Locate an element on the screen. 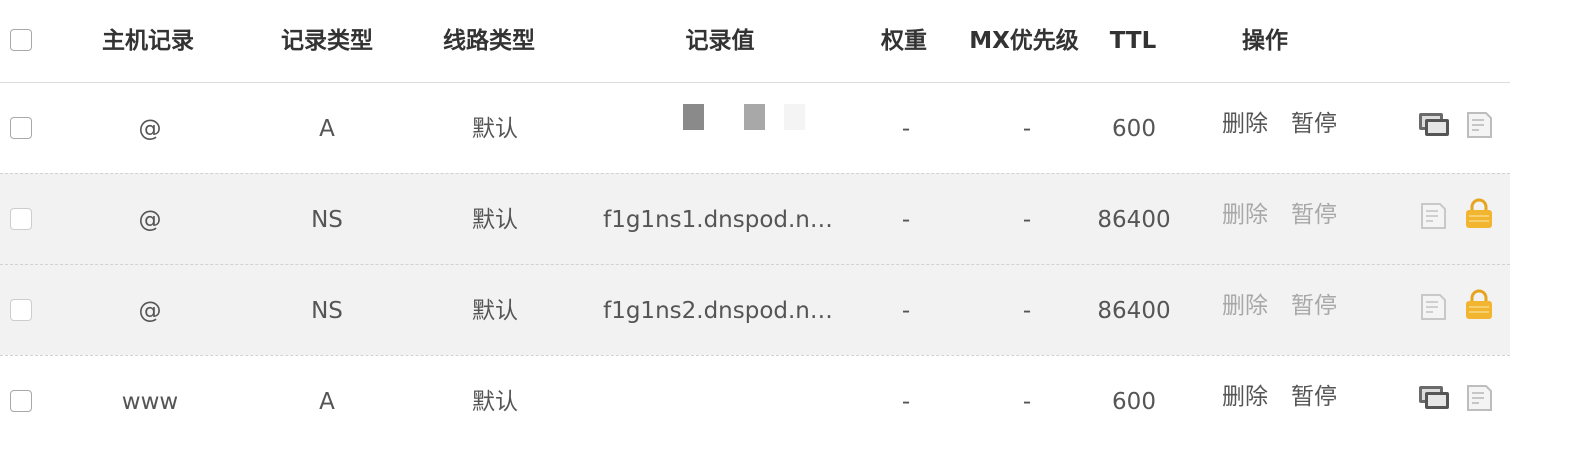 The width and height of the screenshot is (1590, 451). column-header-weight: 权重 is located at coordinates (904, 41).